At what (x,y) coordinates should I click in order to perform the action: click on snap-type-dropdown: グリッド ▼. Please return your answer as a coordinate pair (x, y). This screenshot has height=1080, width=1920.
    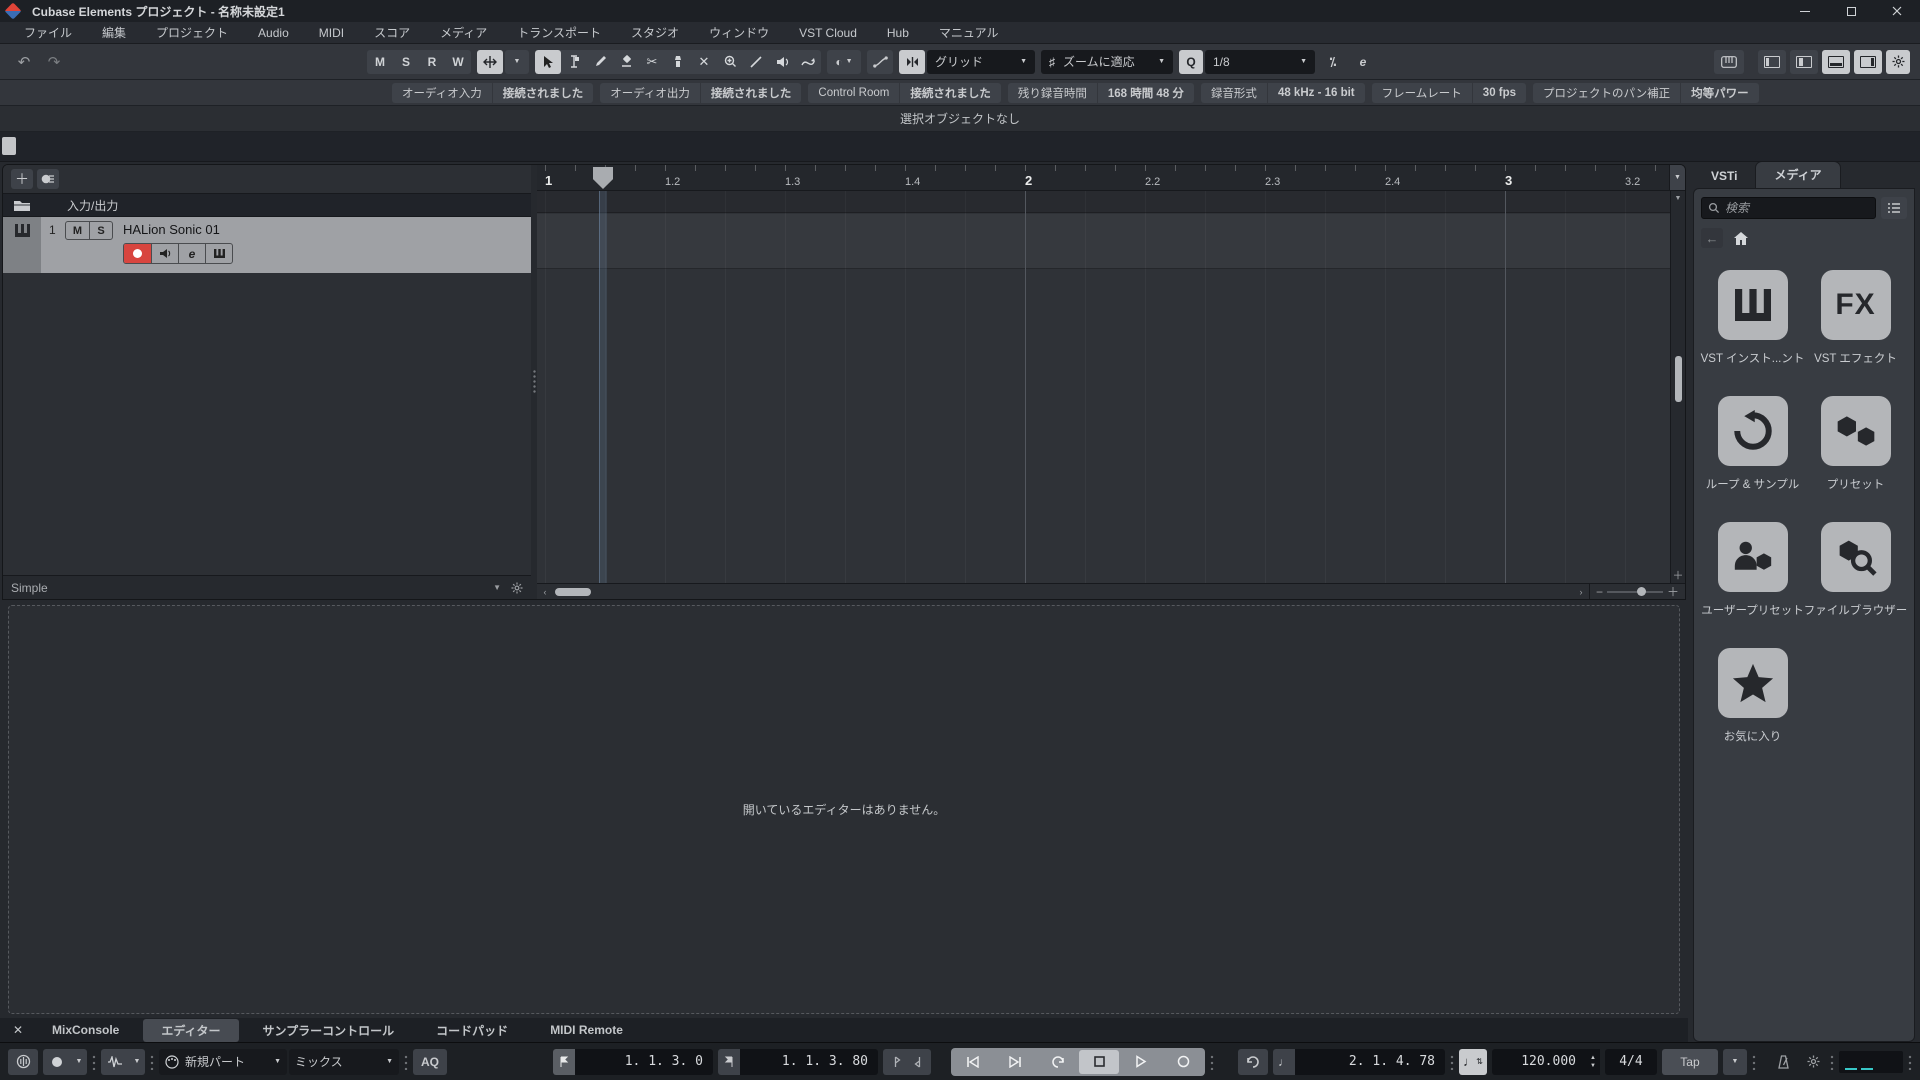
    Looking at the image, I should click on (981, 61).